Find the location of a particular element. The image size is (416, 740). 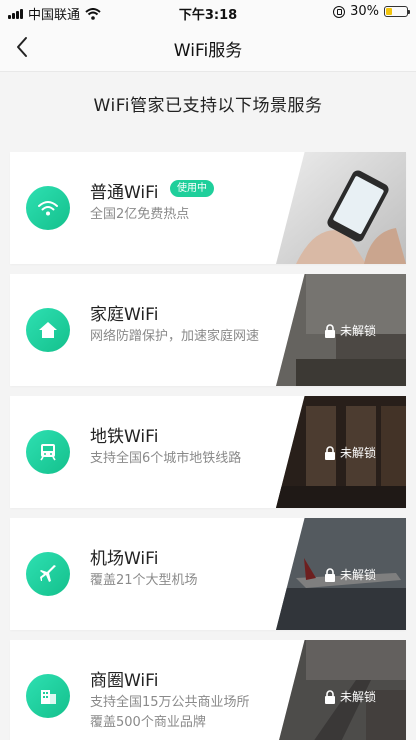

card-photo-airport: 未解锁 is located at coordinates (341, 574).